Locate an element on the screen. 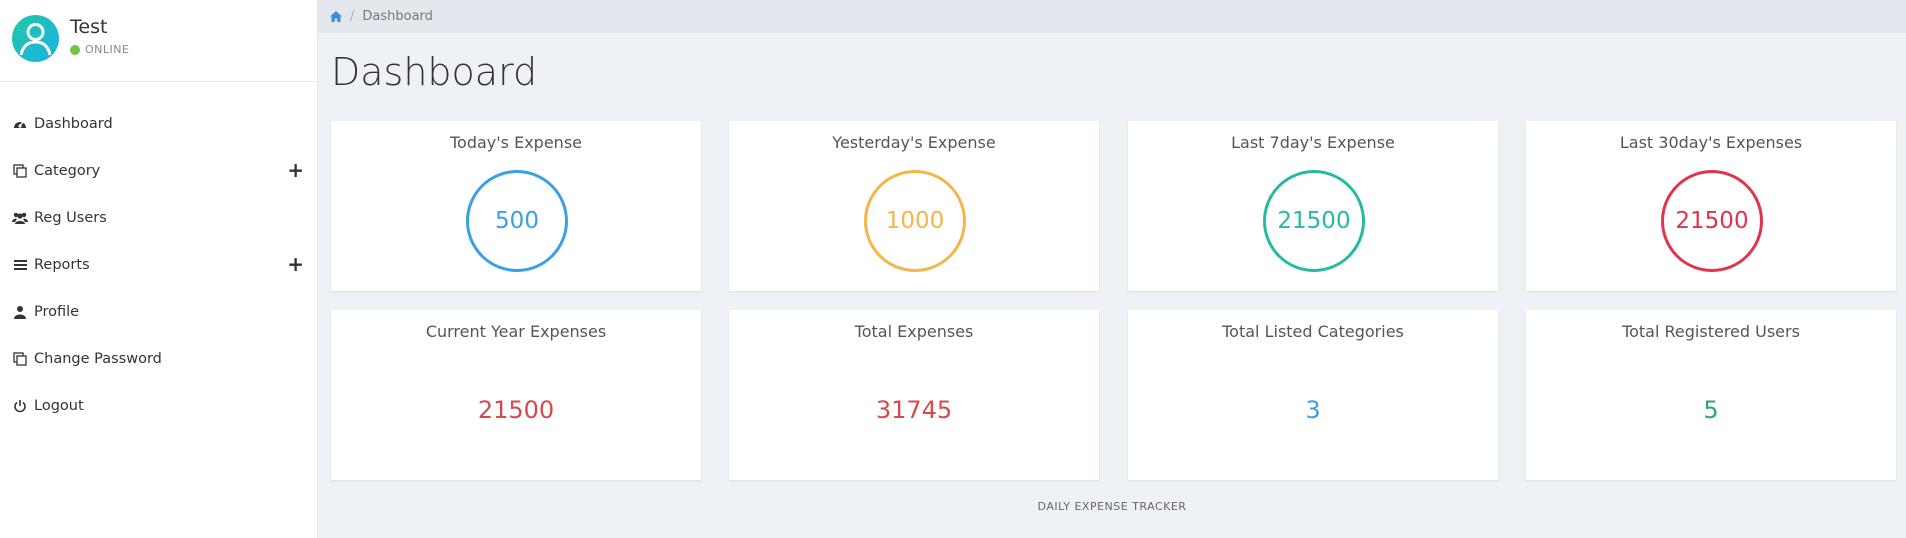 This screenshot has width=1906, height=538. card-title: Today's Expense is located at coordinates (516, 142).